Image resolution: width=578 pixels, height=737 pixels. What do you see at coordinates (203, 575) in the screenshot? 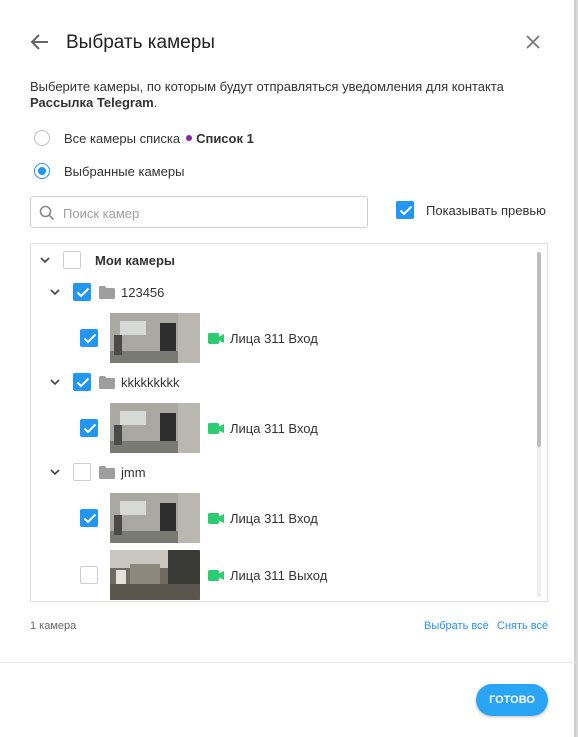
I see `camera-row: Лица 311 Выход` at bounding box center [203, 575].